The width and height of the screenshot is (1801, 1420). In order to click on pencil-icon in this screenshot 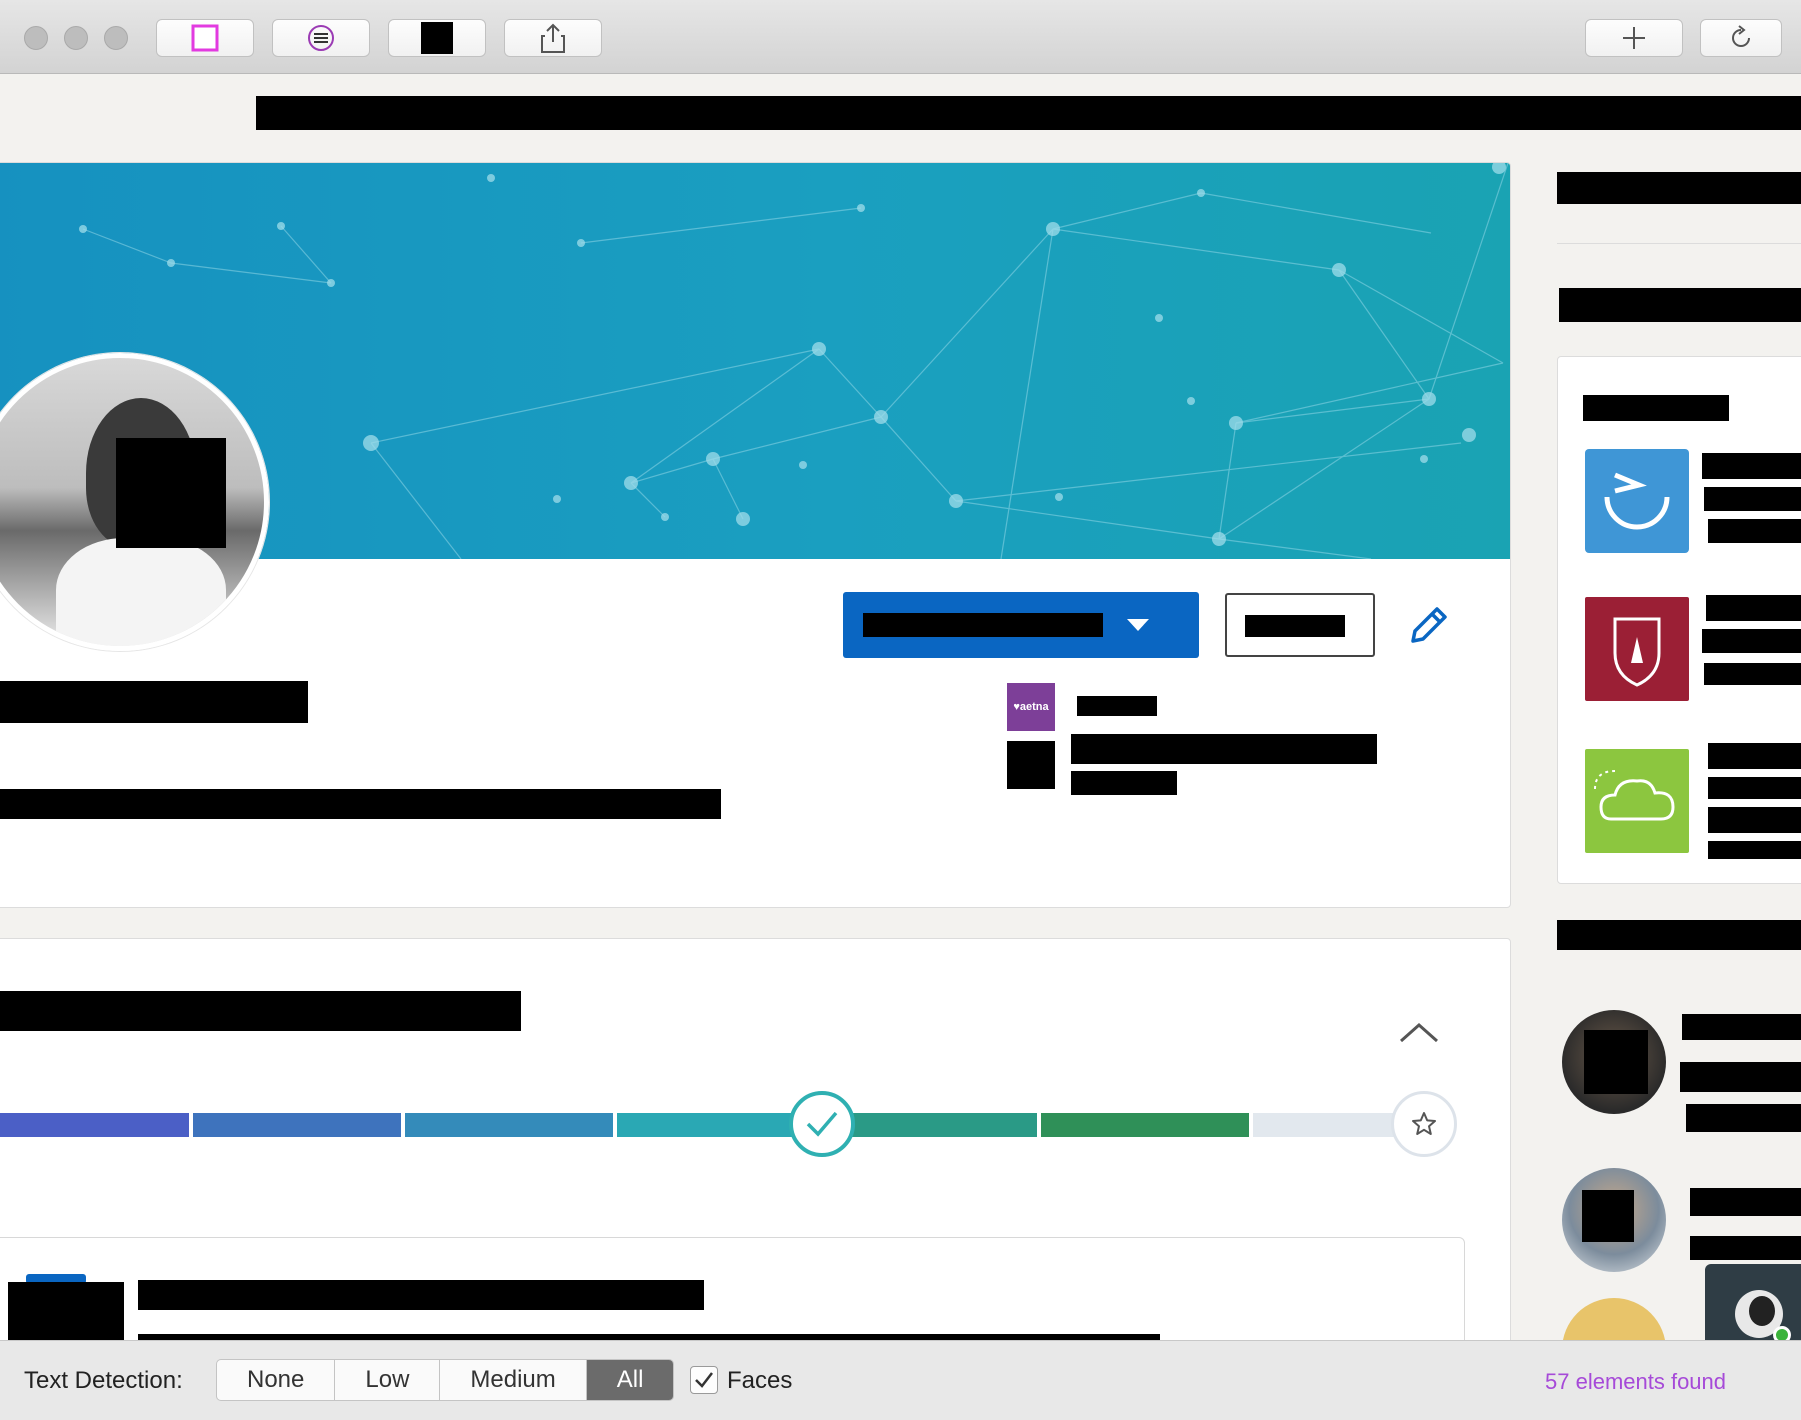, I will do `click(1428, 626)`.